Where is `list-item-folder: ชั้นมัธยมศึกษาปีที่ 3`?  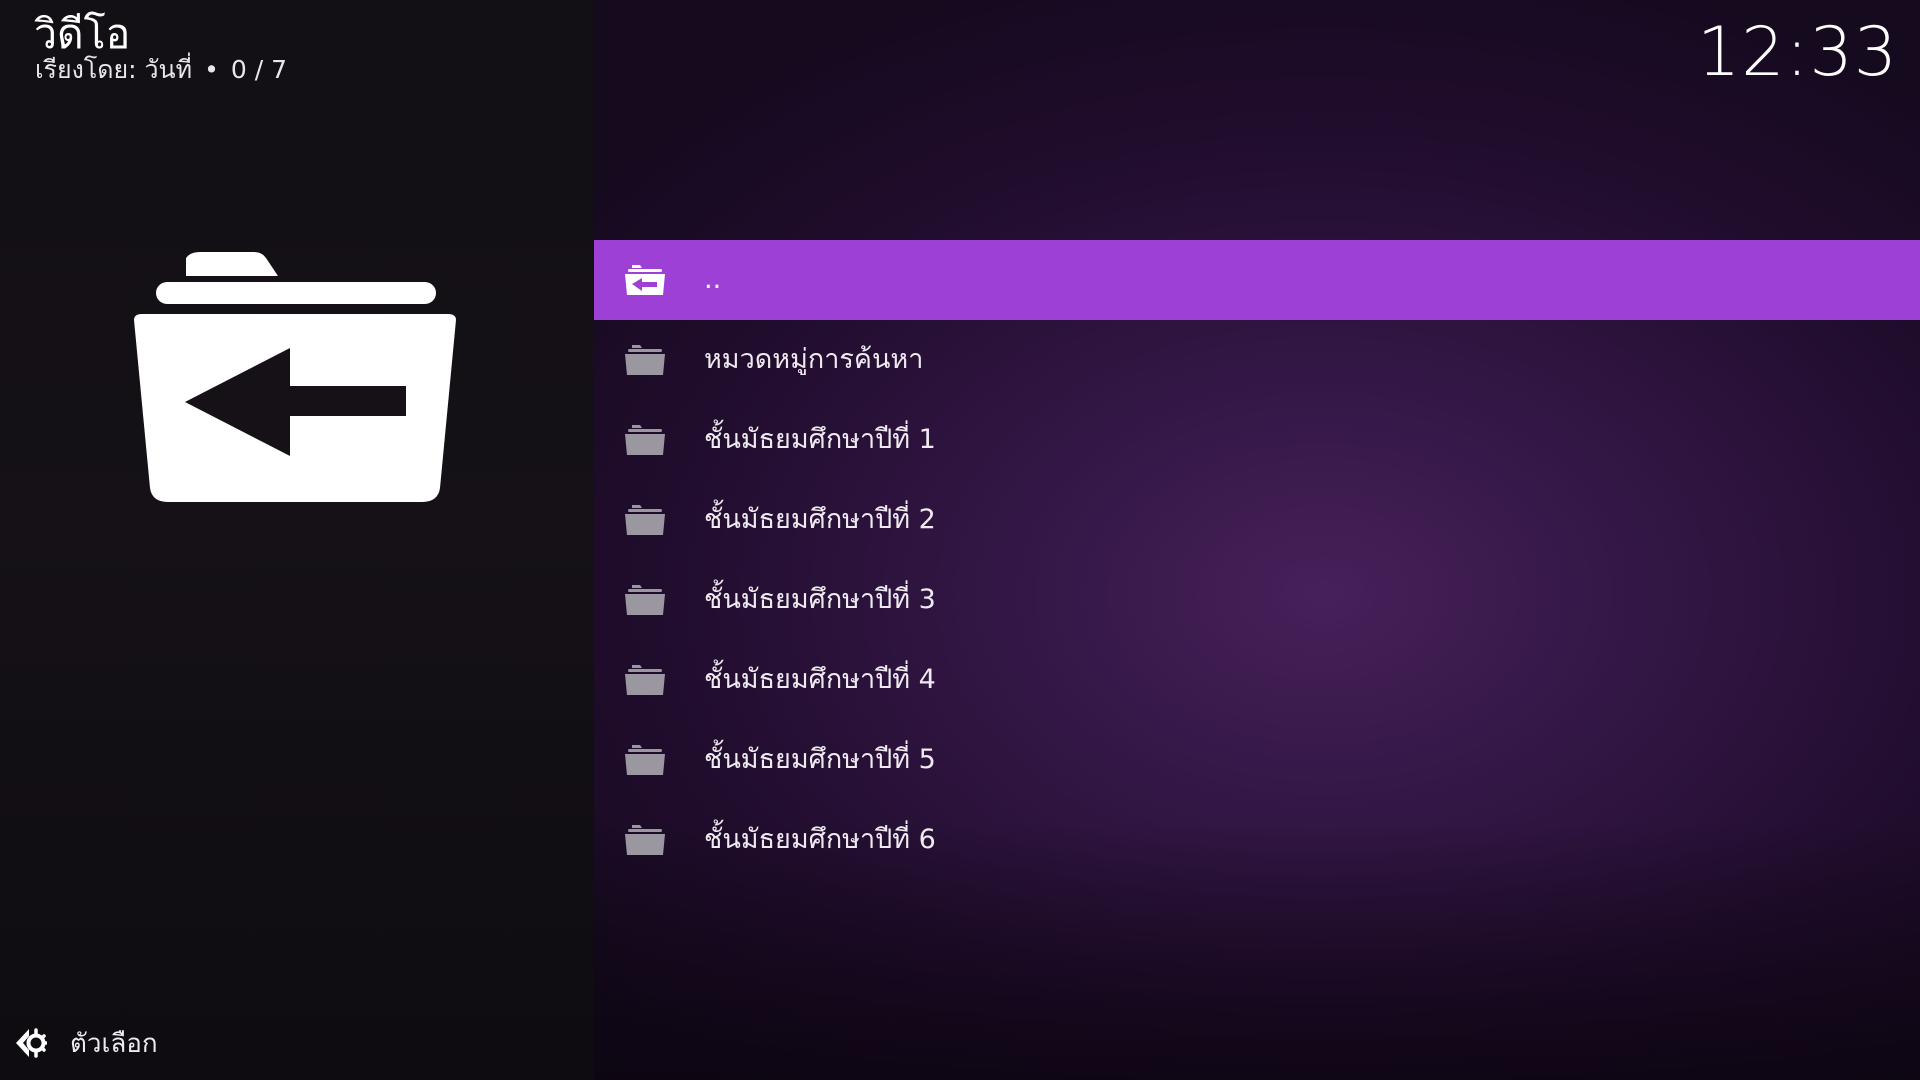
list-item-folder: ชั้นมัธยมศึกษาปีที่ 3 is located at coordinates (1257, 600).